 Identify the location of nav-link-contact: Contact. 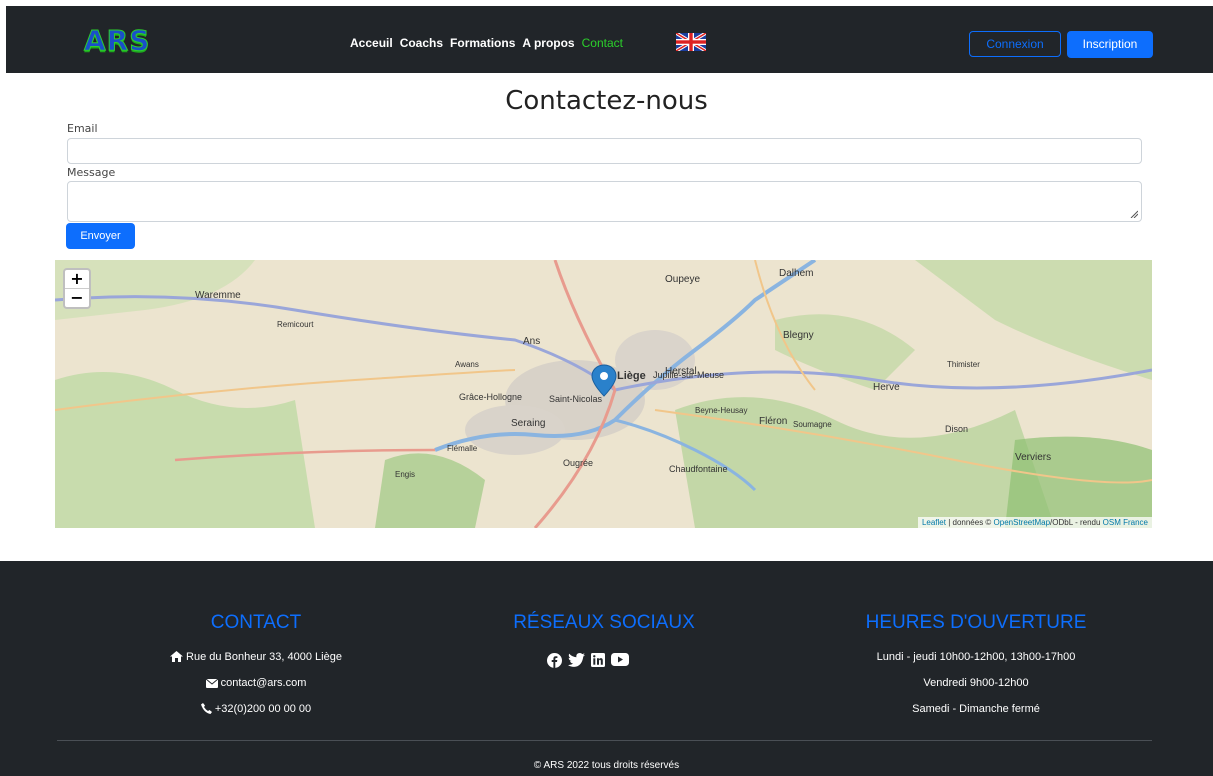
(602, 43).